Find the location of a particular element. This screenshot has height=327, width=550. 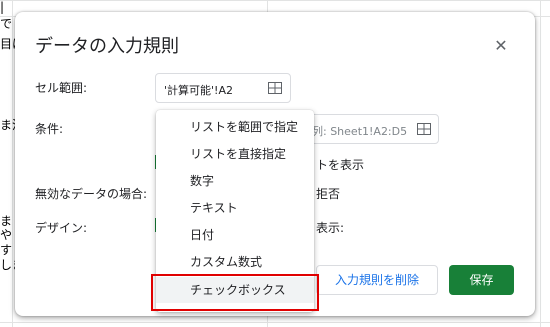

cell-fragment: | is located at coordinates (2, 7).